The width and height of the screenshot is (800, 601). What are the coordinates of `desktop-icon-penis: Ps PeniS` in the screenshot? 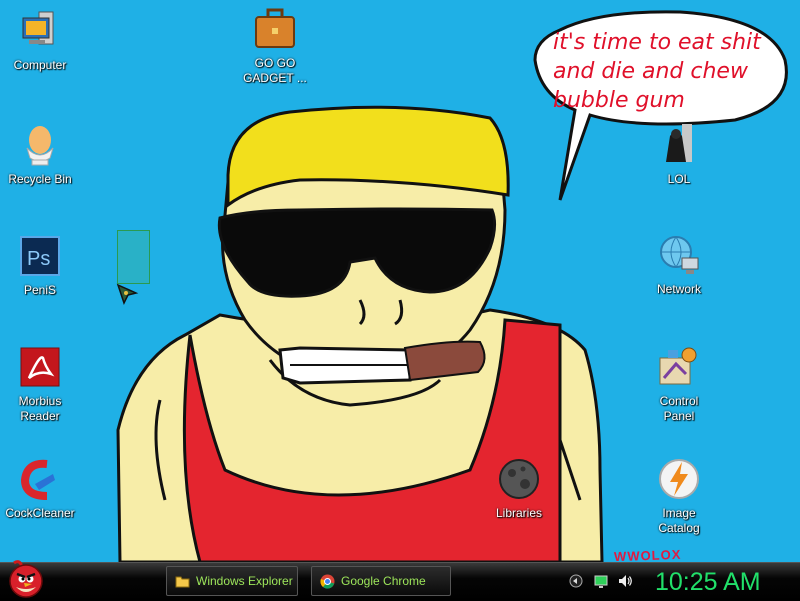 It's located at (42, 265).